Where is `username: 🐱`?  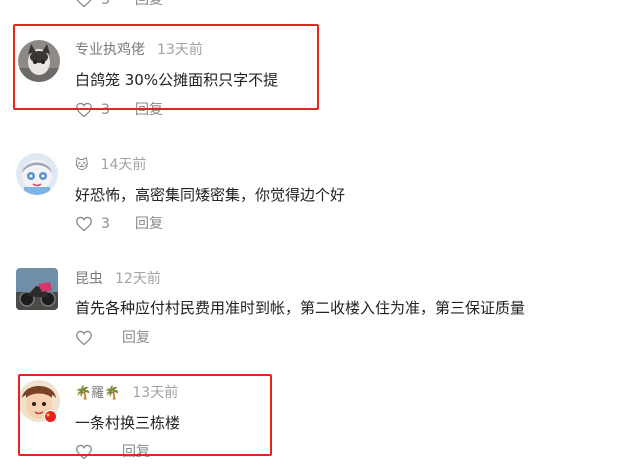
username: 🐱 is located at coordinates (82, 166).